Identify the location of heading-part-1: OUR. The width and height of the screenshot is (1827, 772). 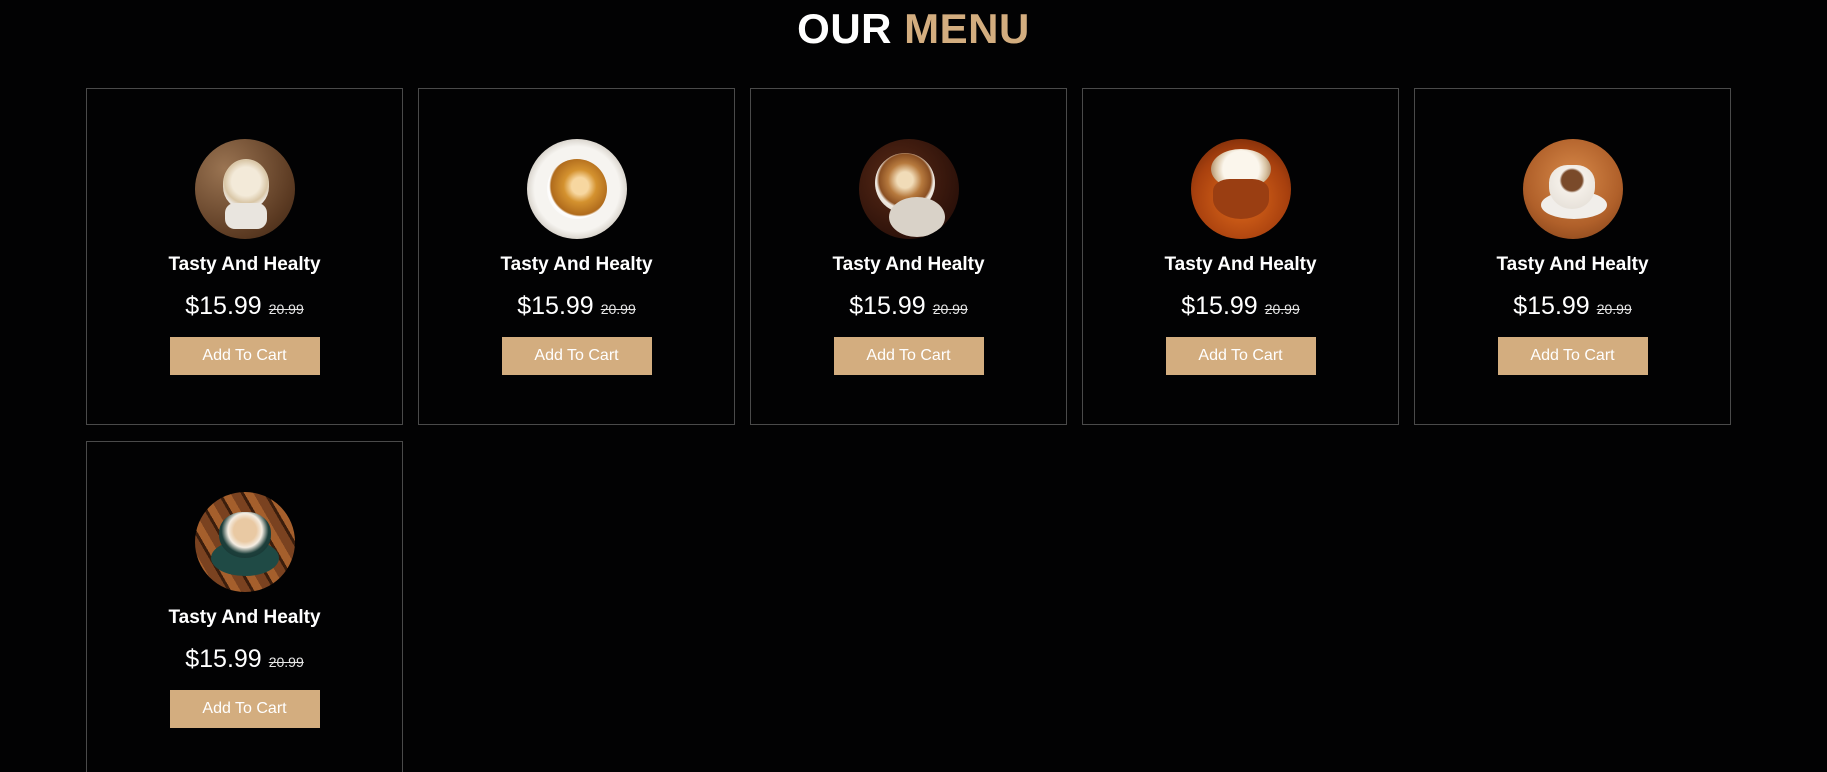
(844, 28).